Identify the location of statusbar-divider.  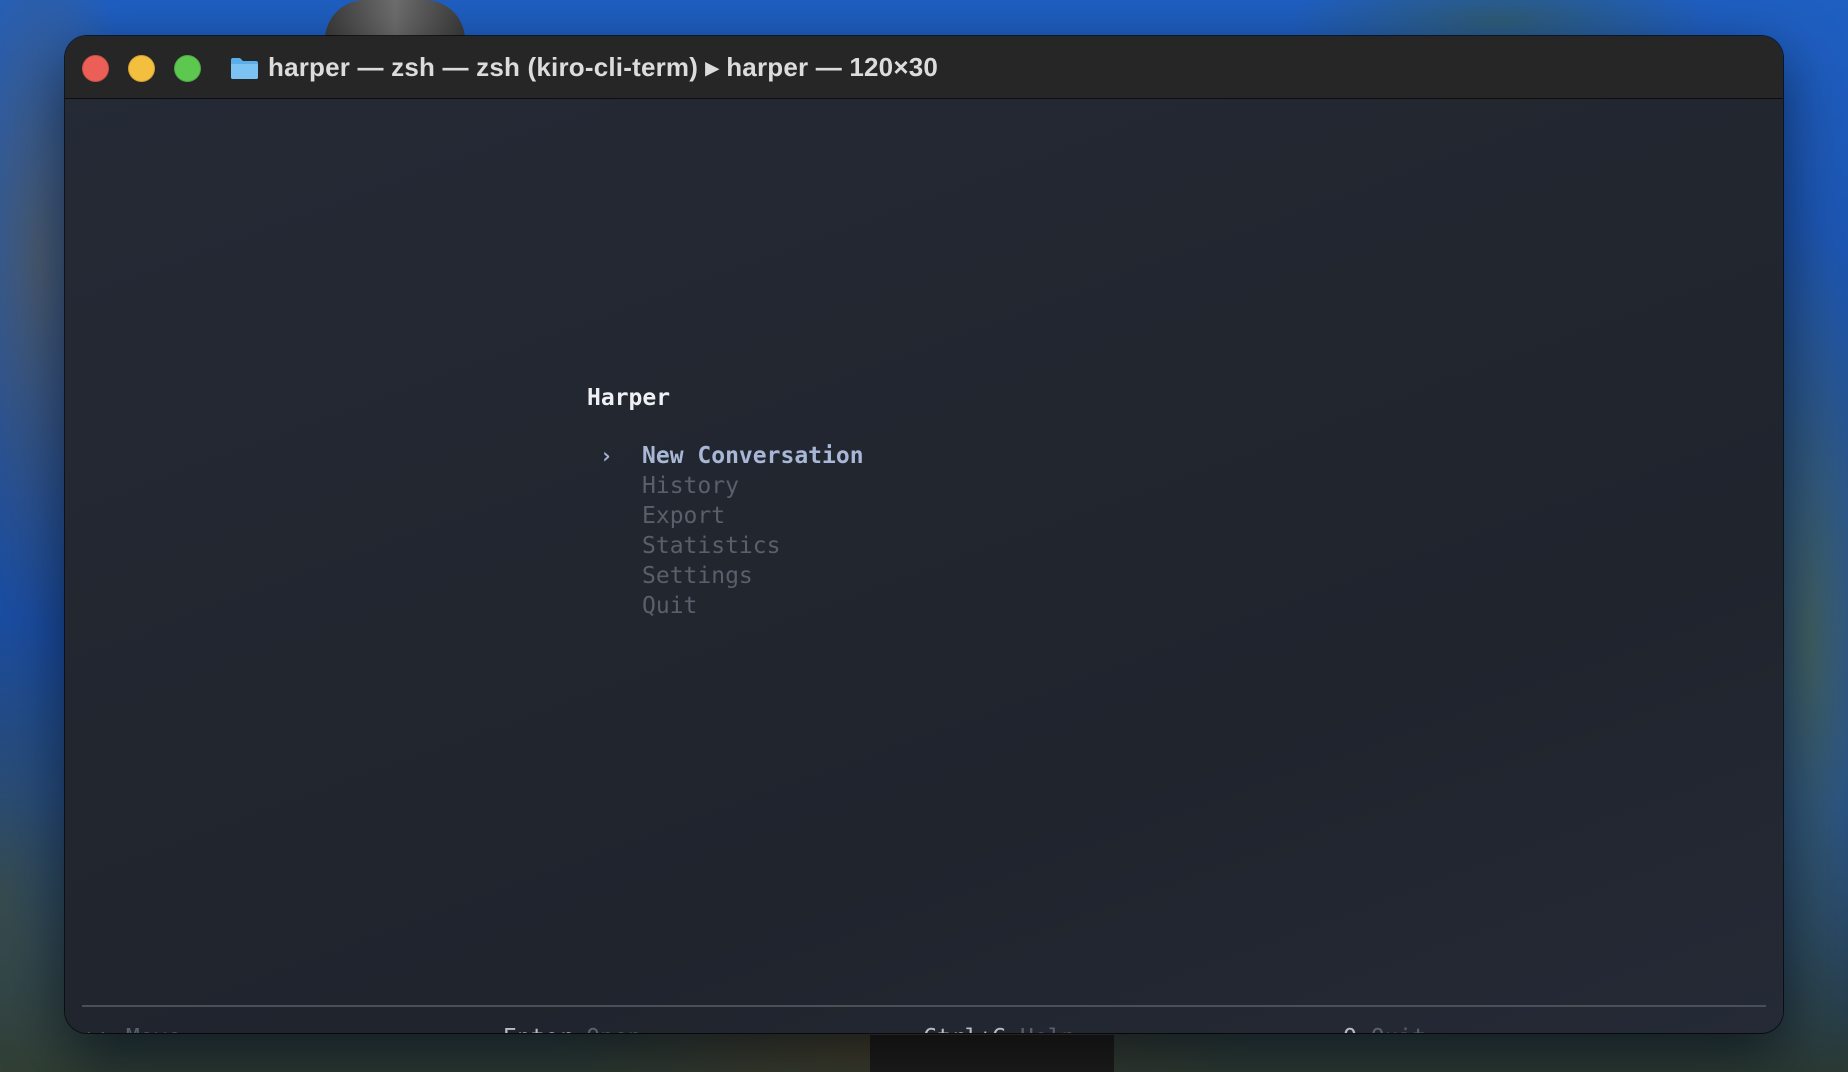
(924, 1006).